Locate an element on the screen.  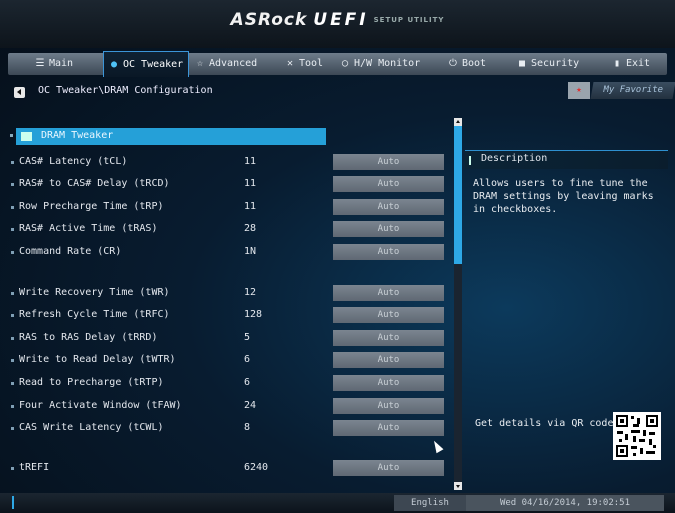
setting-value: 12 is located at coordinates (250, 292).